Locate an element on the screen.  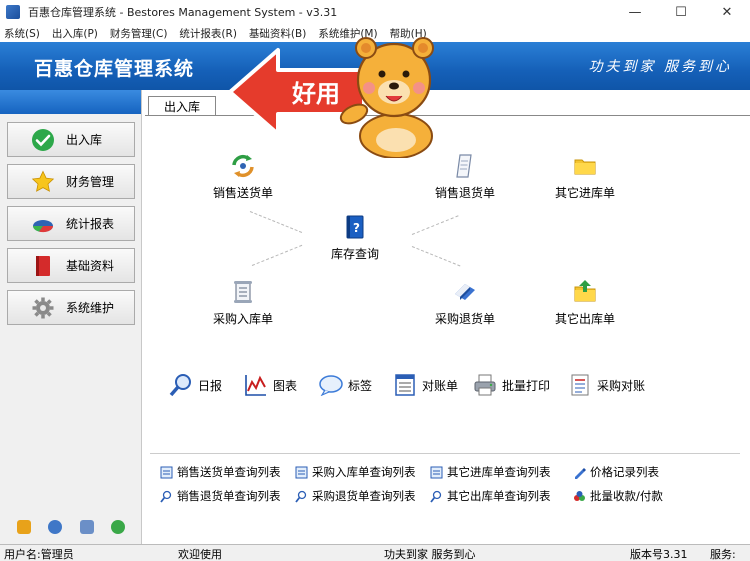
link-batch-payment: 批量收款/付款 is located at coordinates (618, 496).